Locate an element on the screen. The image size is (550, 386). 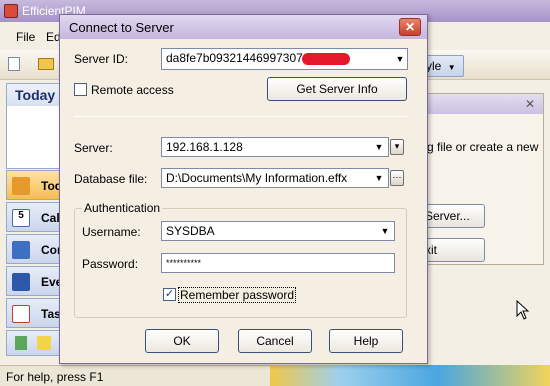
database-file-label: Database file: is located at coordinates (111, 179).